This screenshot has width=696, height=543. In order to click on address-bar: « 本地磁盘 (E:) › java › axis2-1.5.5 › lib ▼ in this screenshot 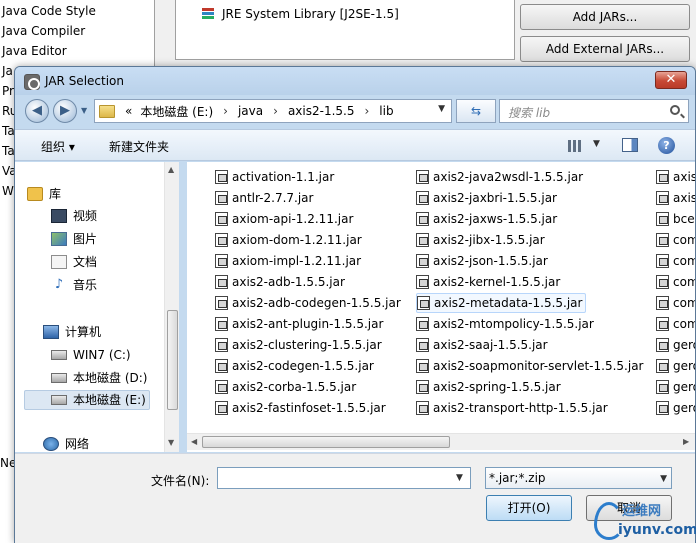, I will do `click(273, 111)`.